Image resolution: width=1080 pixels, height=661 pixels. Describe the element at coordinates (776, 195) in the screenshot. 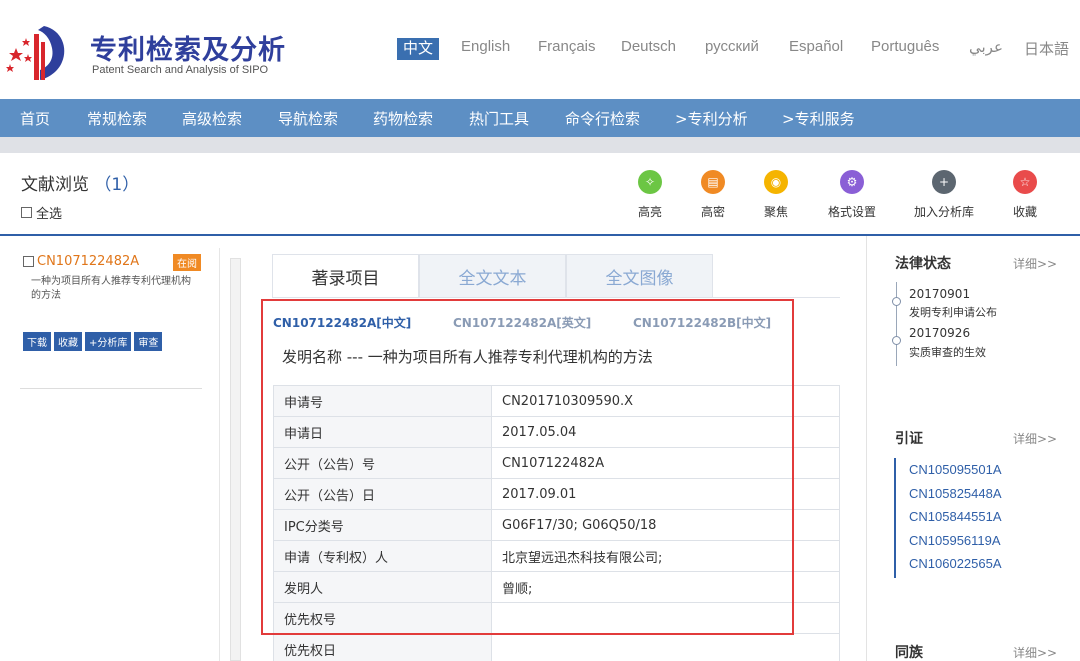

I see `tool-focus: ◉ 聚焦` at that location.